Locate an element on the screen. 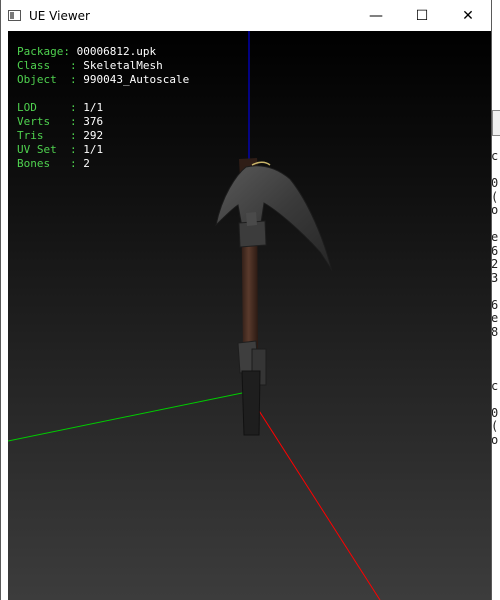 The image size is (500, 600). background-text-fragment: 8 is located at coordinates (495, 332).